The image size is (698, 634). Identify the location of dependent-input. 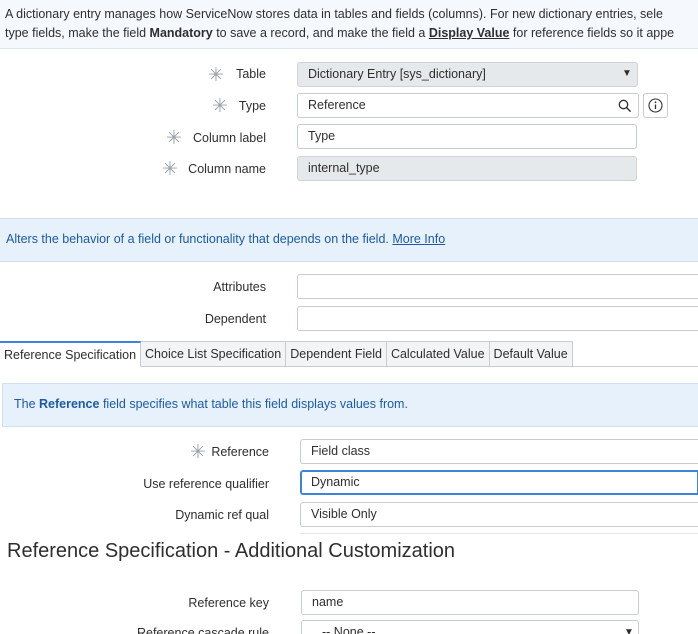
(497, 318).